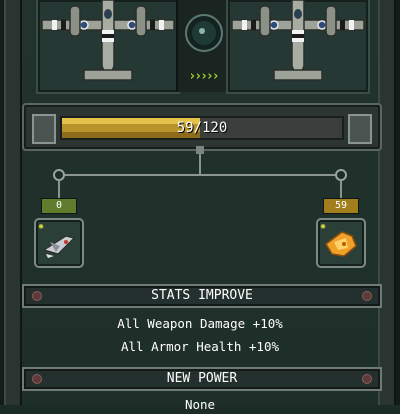  What do you see at coordinates (59, 243) in the screenshot?
I see `reward-item-silver: ✹` at bounding box center [59, 243].